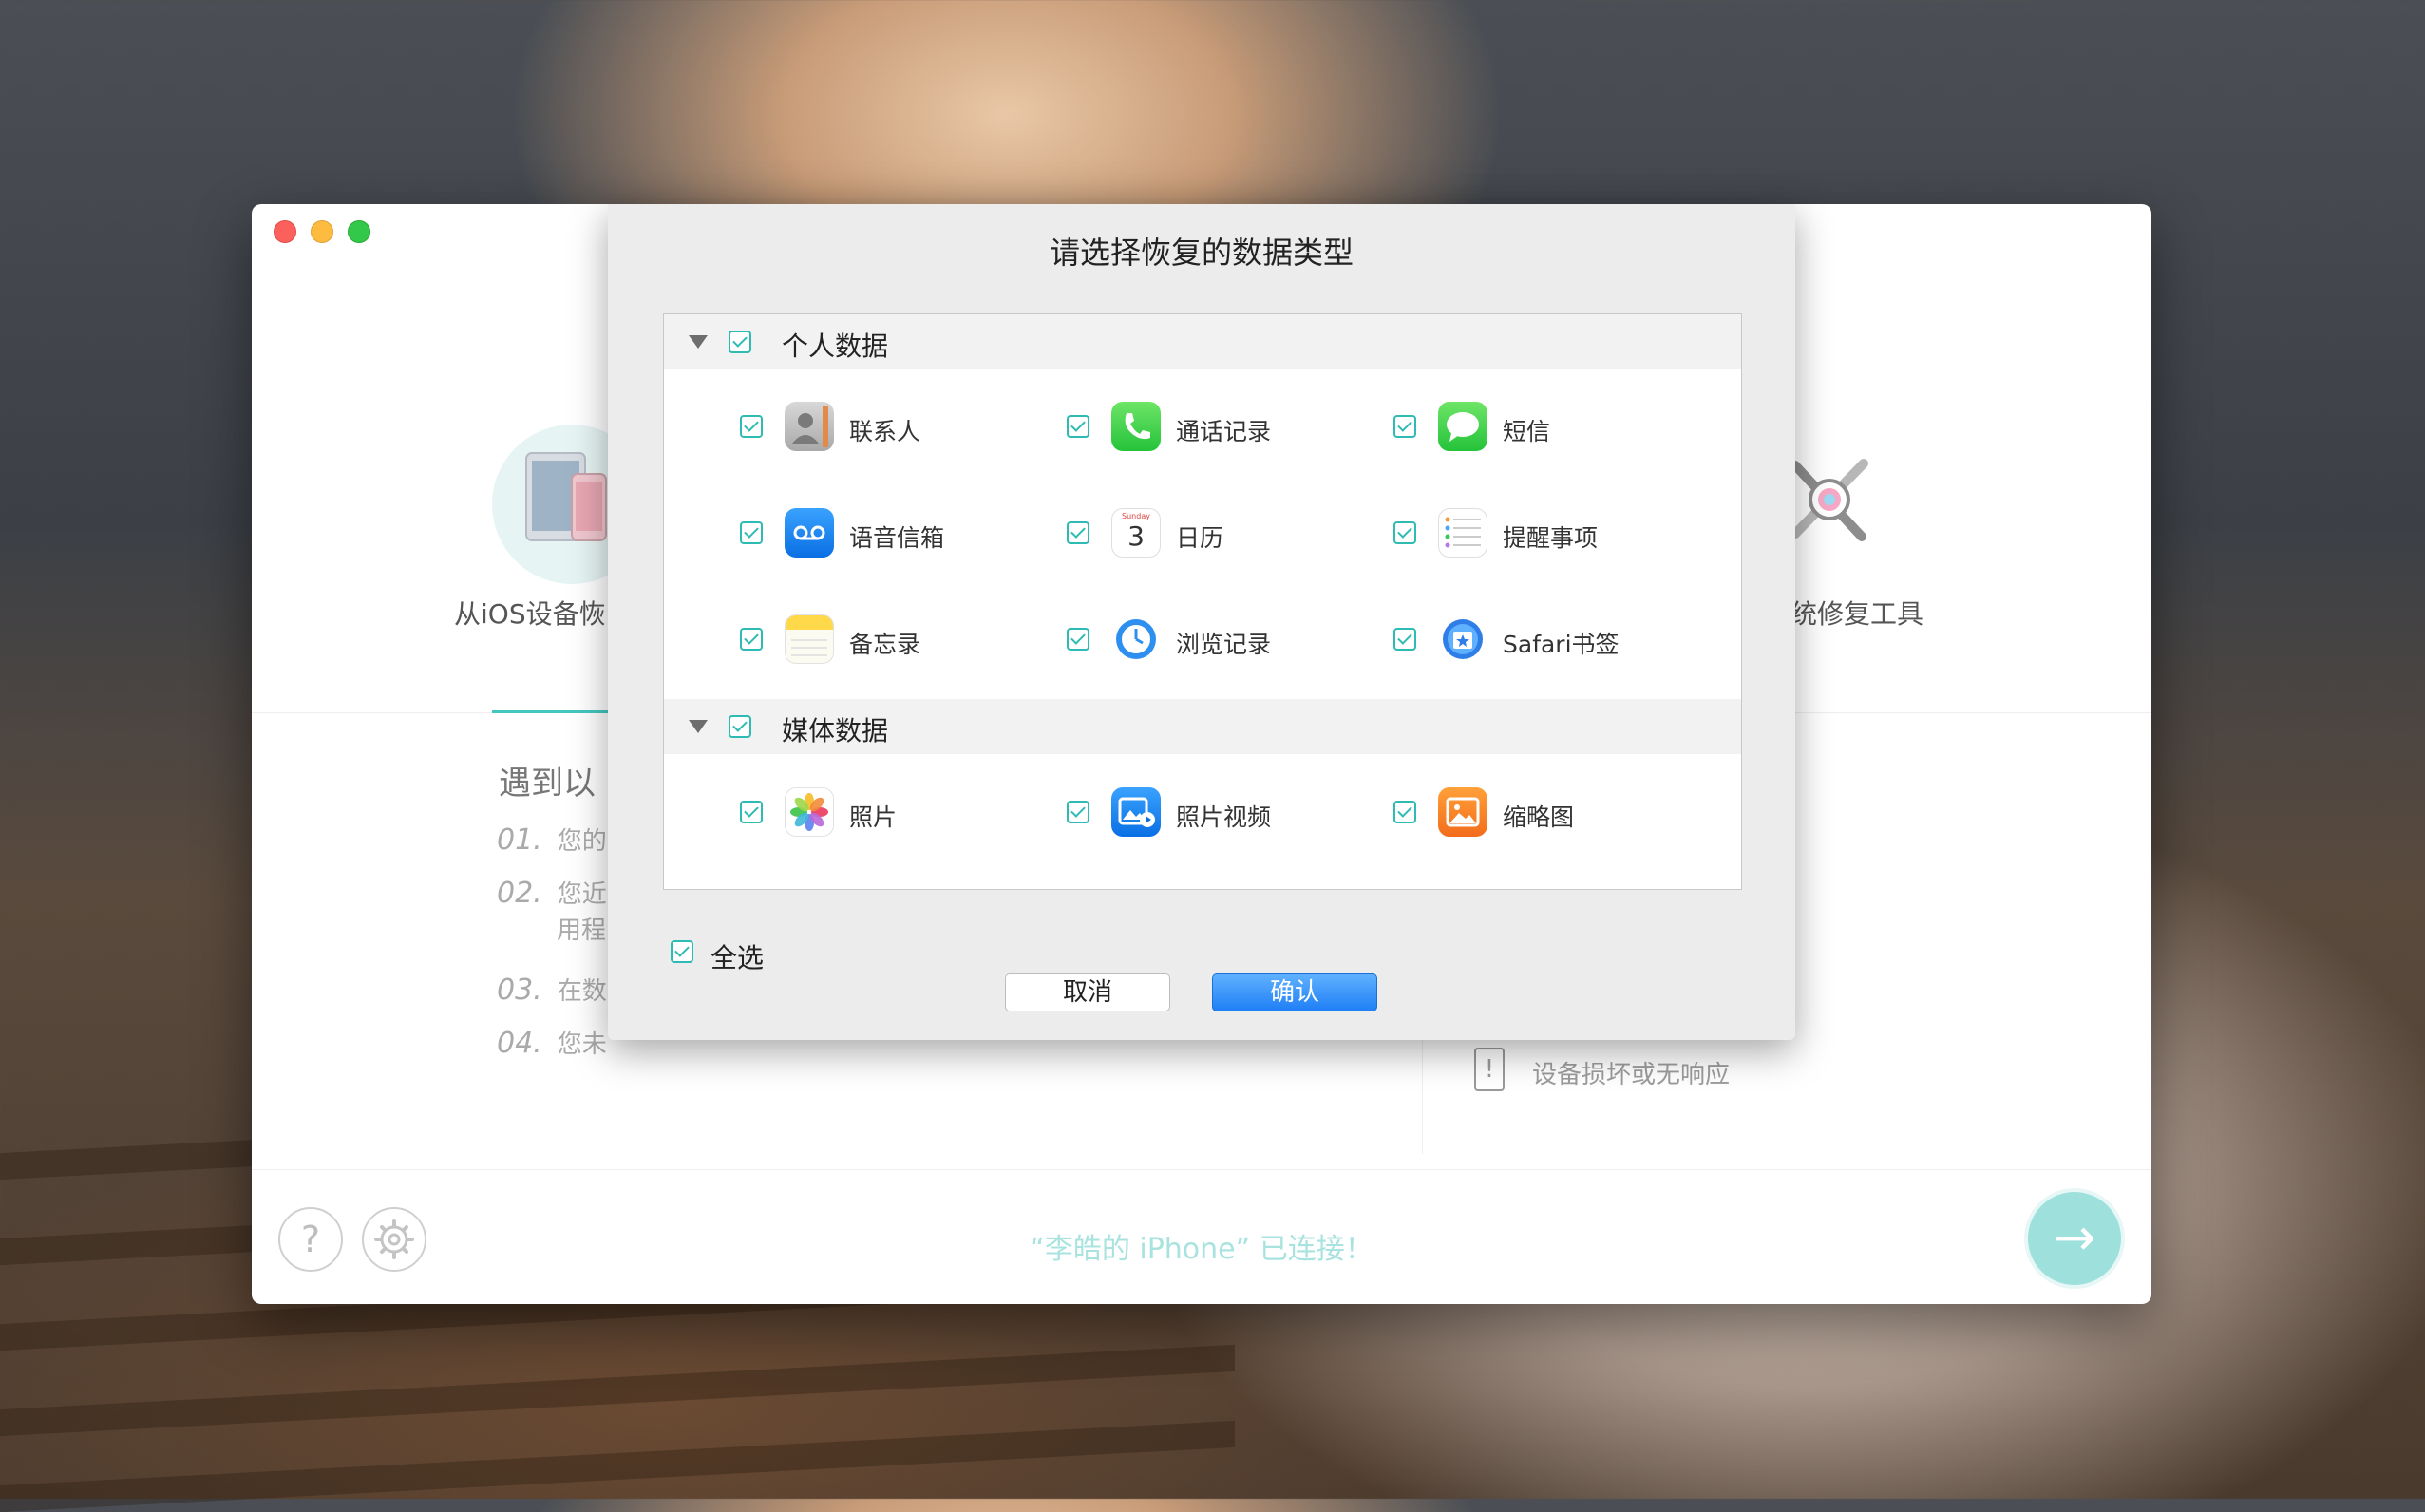 This screenshot has width=2425, height=1512. What do you see at coordinates (322, 232) in the screenshot?
I see `window-minimize-button` at bounding box center [322, 232].